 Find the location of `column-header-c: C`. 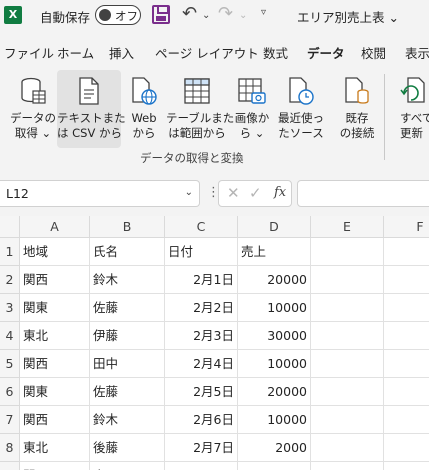

column-header-c: C is located at coordinates (201, 227).